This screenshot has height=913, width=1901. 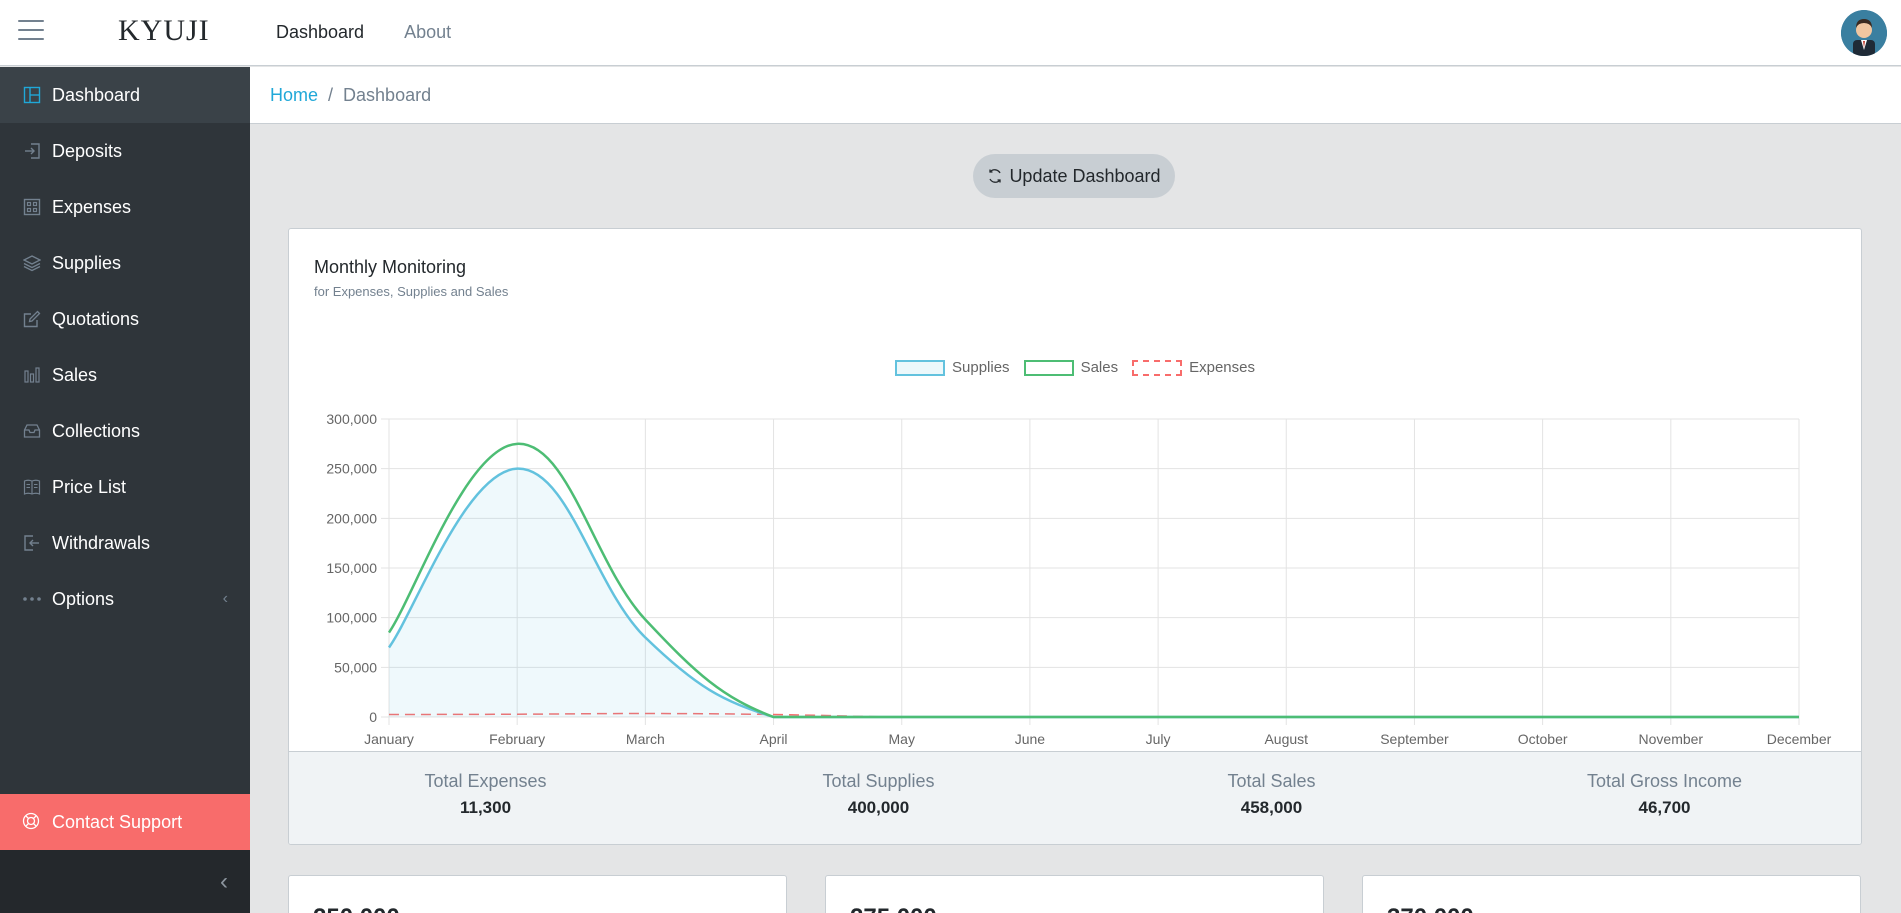 What do you see at coordinates (96, 94) in the screenshot?
I see `sidebar-item-label: Dashboard` at bounding box center [96, 94].